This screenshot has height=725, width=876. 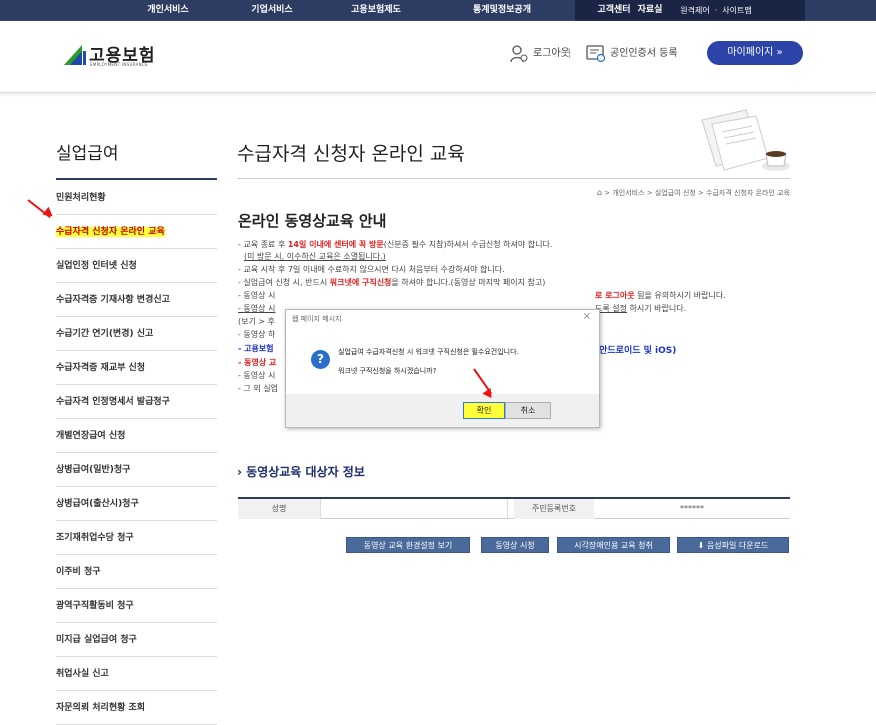 I want to click on mypage-button: 마이페이지 », so click(x=755, y=53).